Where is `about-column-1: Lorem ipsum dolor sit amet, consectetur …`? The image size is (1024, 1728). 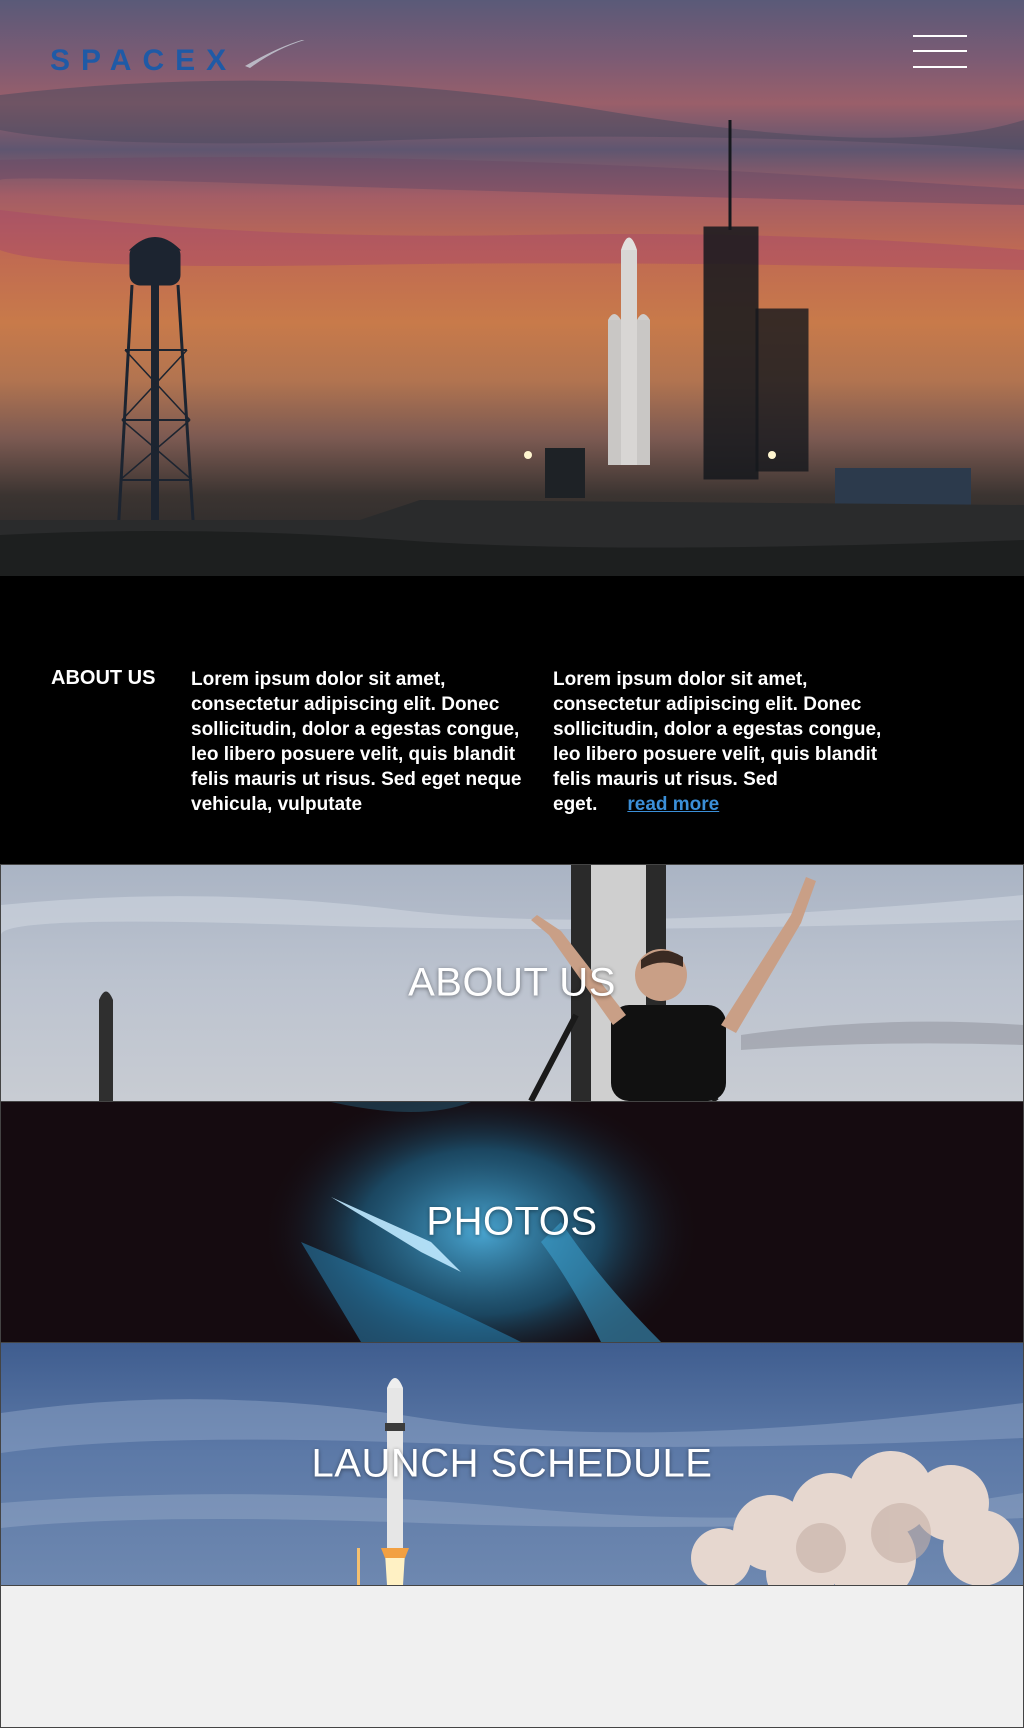
about-column-1: Lorem ipsum dolor sit amet, consectetur … is located at coordinates (356, 742).